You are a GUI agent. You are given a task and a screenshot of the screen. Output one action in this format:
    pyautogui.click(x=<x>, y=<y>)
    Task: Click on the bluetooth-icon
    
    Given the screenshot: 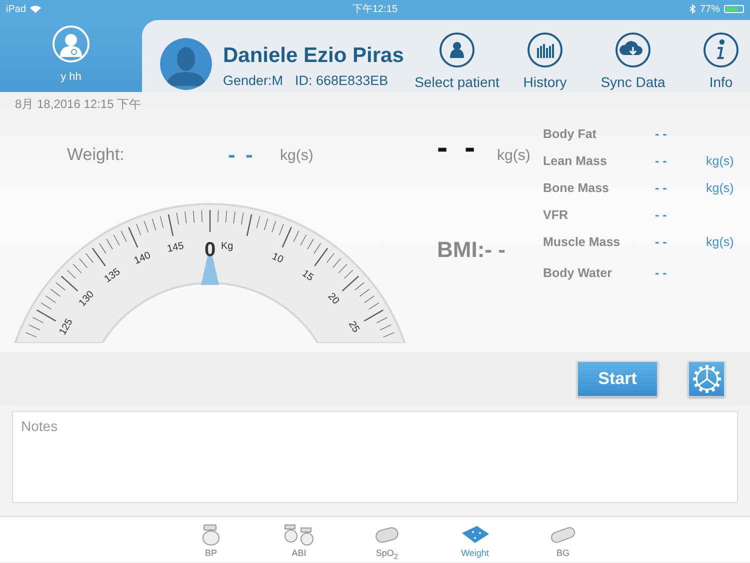 What is the action you would take?
    pyautogui.click(x=693, y=9)
    